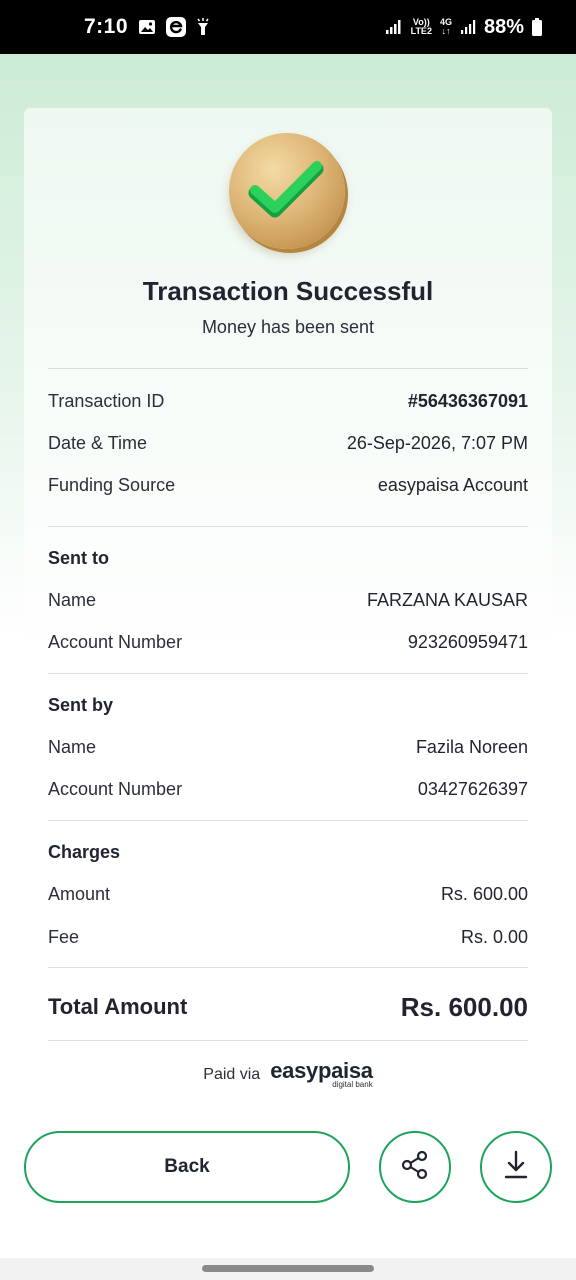  I want to click on funding-source-value: easypaisa Account, so click(452, 484).